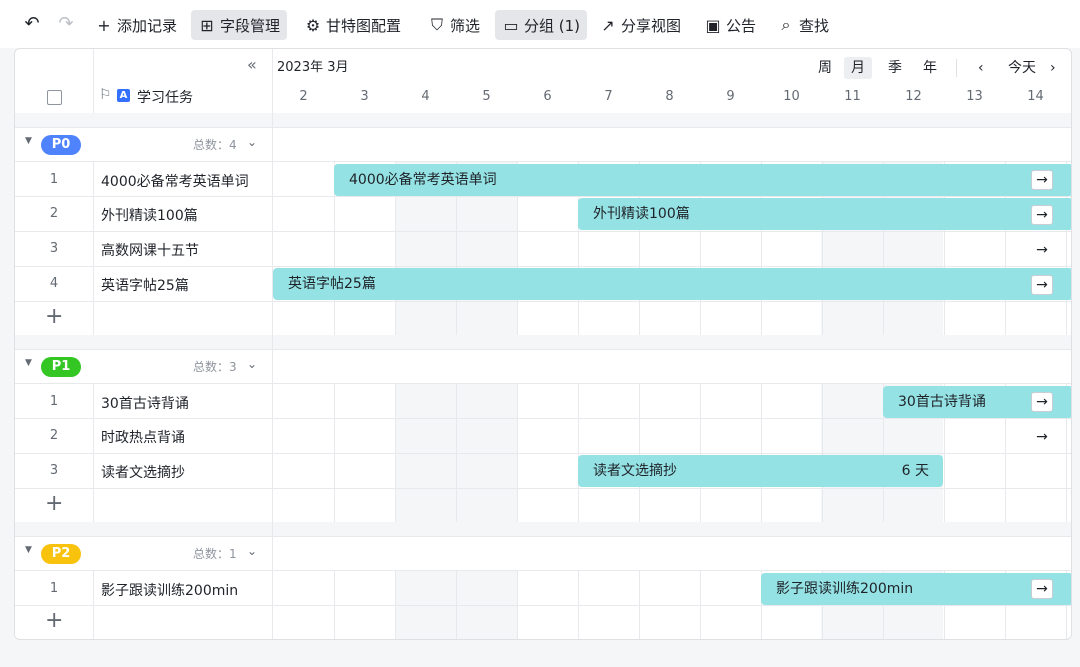 The height and width of the screenshot is (667, 1080). Describe the element at coordinates (852, 96) in the screenshot. I see `day-label: 11` at that location.